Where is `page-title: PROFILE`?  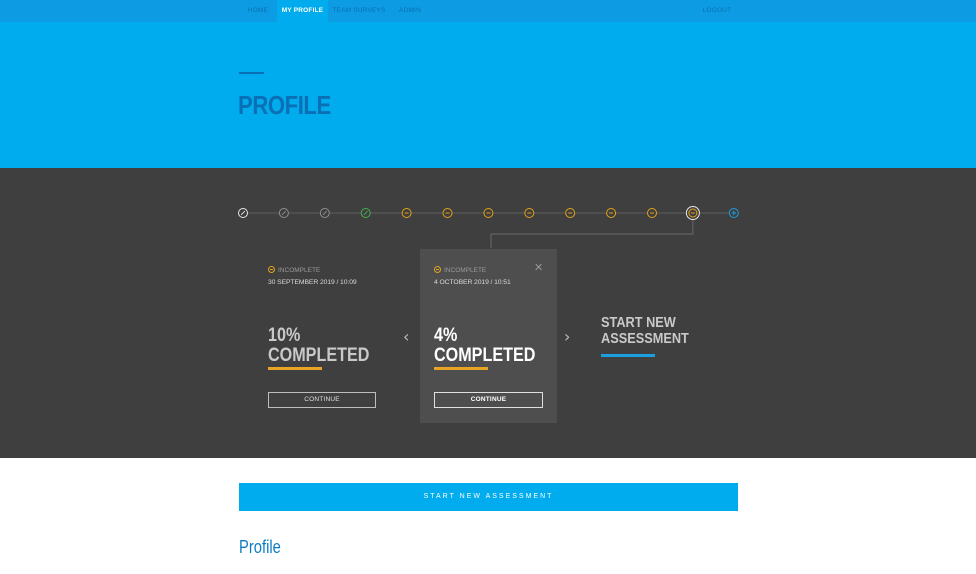
page-title: PROFILE is located at coordinates (284, 105).